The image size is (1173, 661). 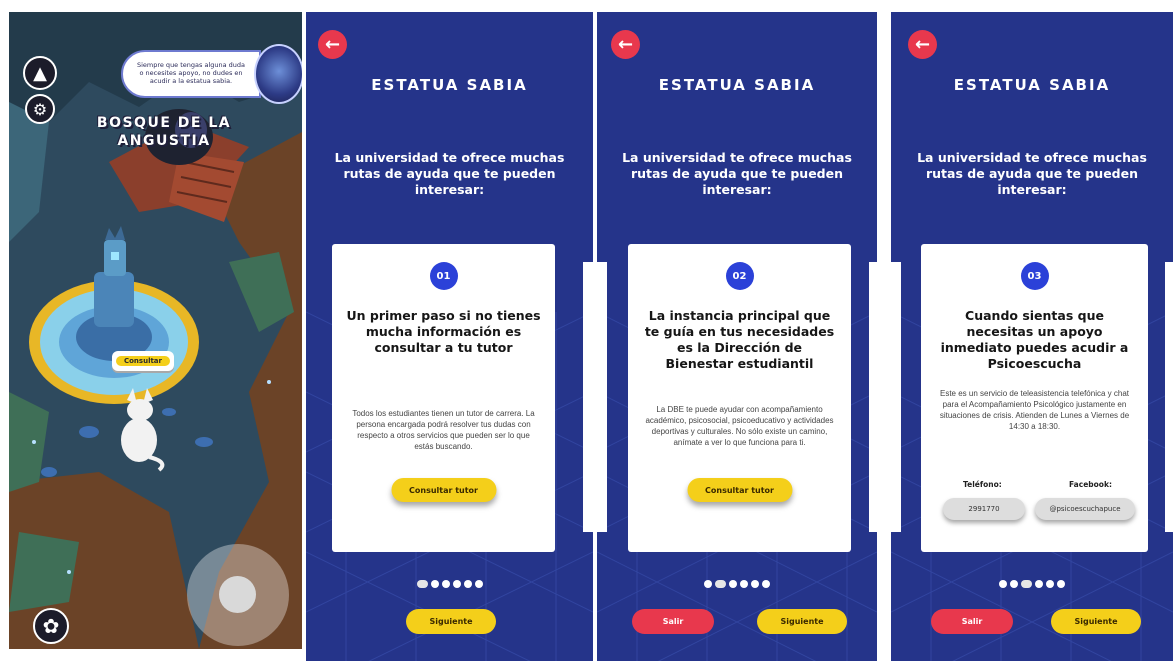 I want to click on card-number-badge: 01, so click(x=443, y=276).